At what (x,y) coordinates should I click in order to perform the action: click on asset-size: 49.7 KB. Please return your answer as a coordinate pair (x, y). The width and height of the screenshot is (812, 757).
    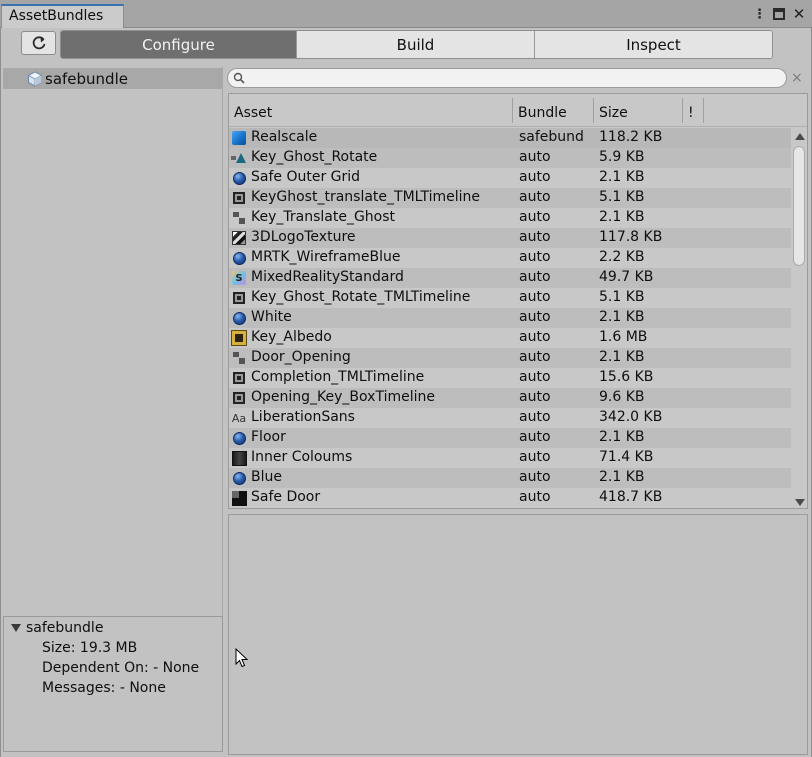
    Looking at the image, I should click on (626, 277).